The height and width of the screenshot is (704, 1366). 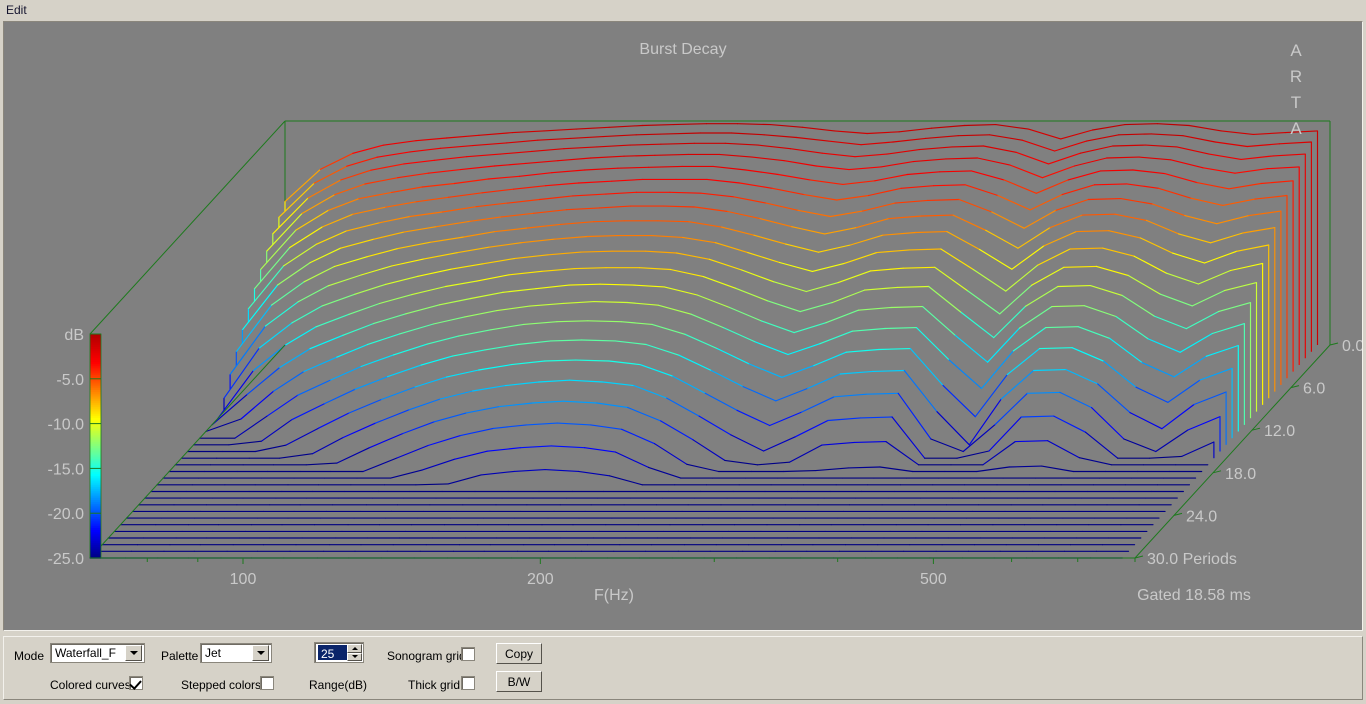 What do you see at coordinates (29, 656) in the screenshot?
I see `mode-label: Mode` at bounding box center [29, 656].